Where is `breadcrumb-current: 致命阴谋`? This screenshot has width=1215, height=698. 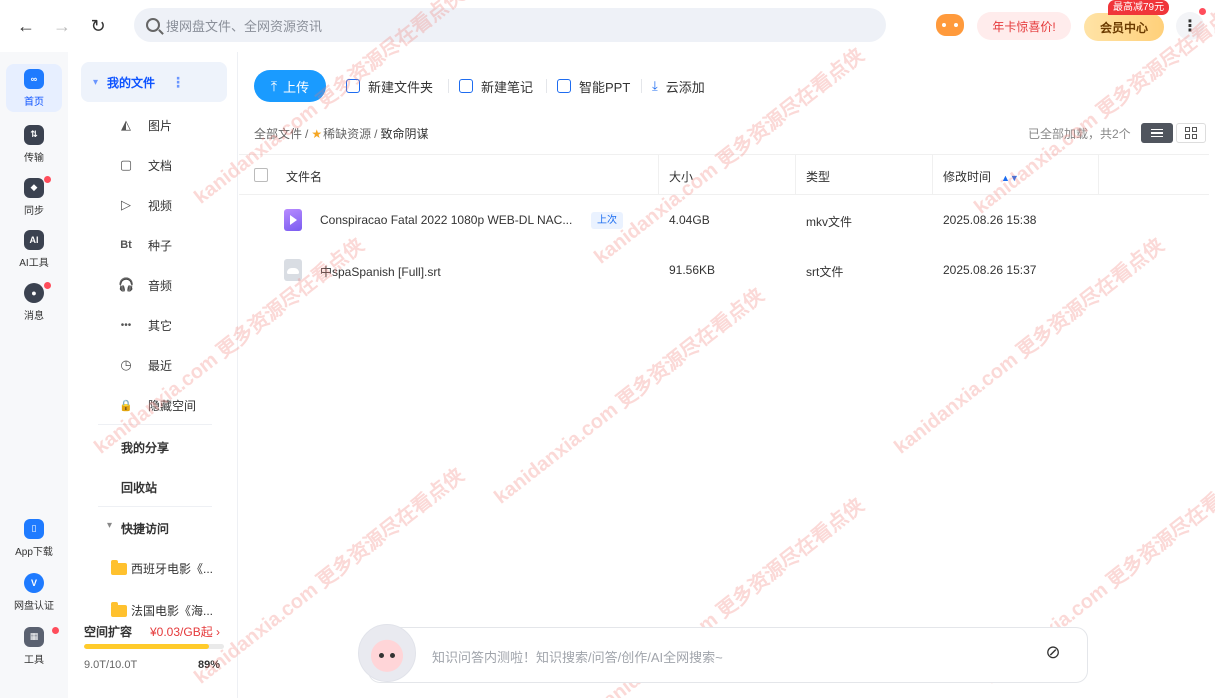 breadcrumb-current: 致命阴谋 is located at coordinates (404, 134).